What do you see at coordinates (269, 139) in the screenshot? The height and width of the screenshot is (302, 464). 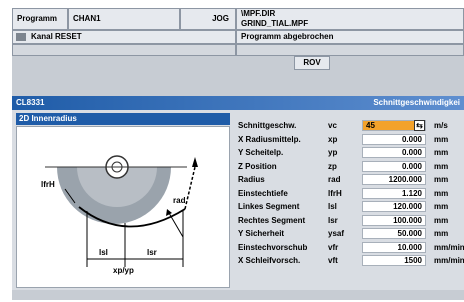 I see `param-label: X Radiusmittelp.` at bounding box center [269, 139].